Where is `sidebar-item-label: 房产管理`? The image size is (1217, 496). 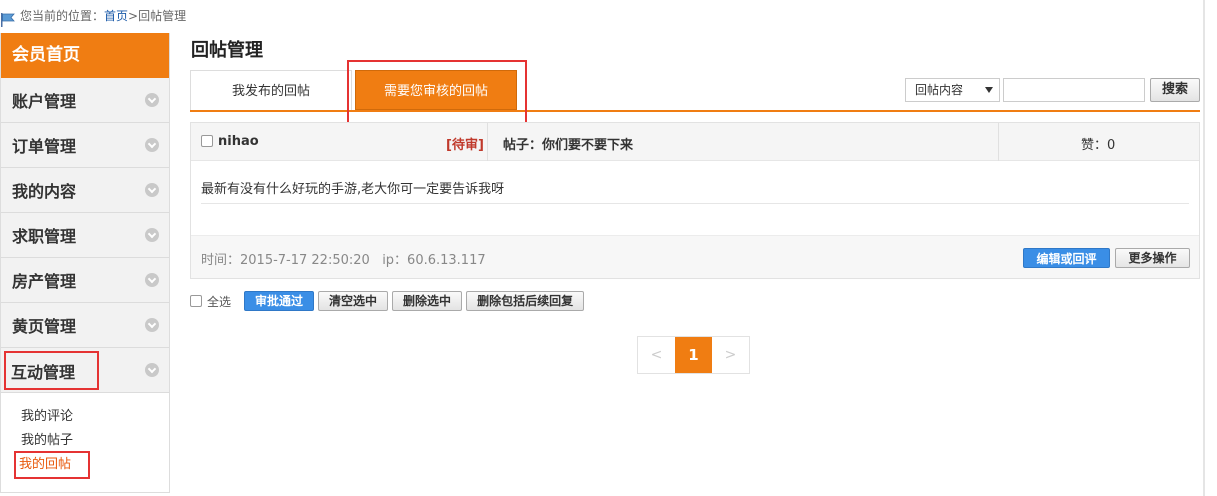 sidebar-item-label: 房产管理 is located at coordinates (44, 281).